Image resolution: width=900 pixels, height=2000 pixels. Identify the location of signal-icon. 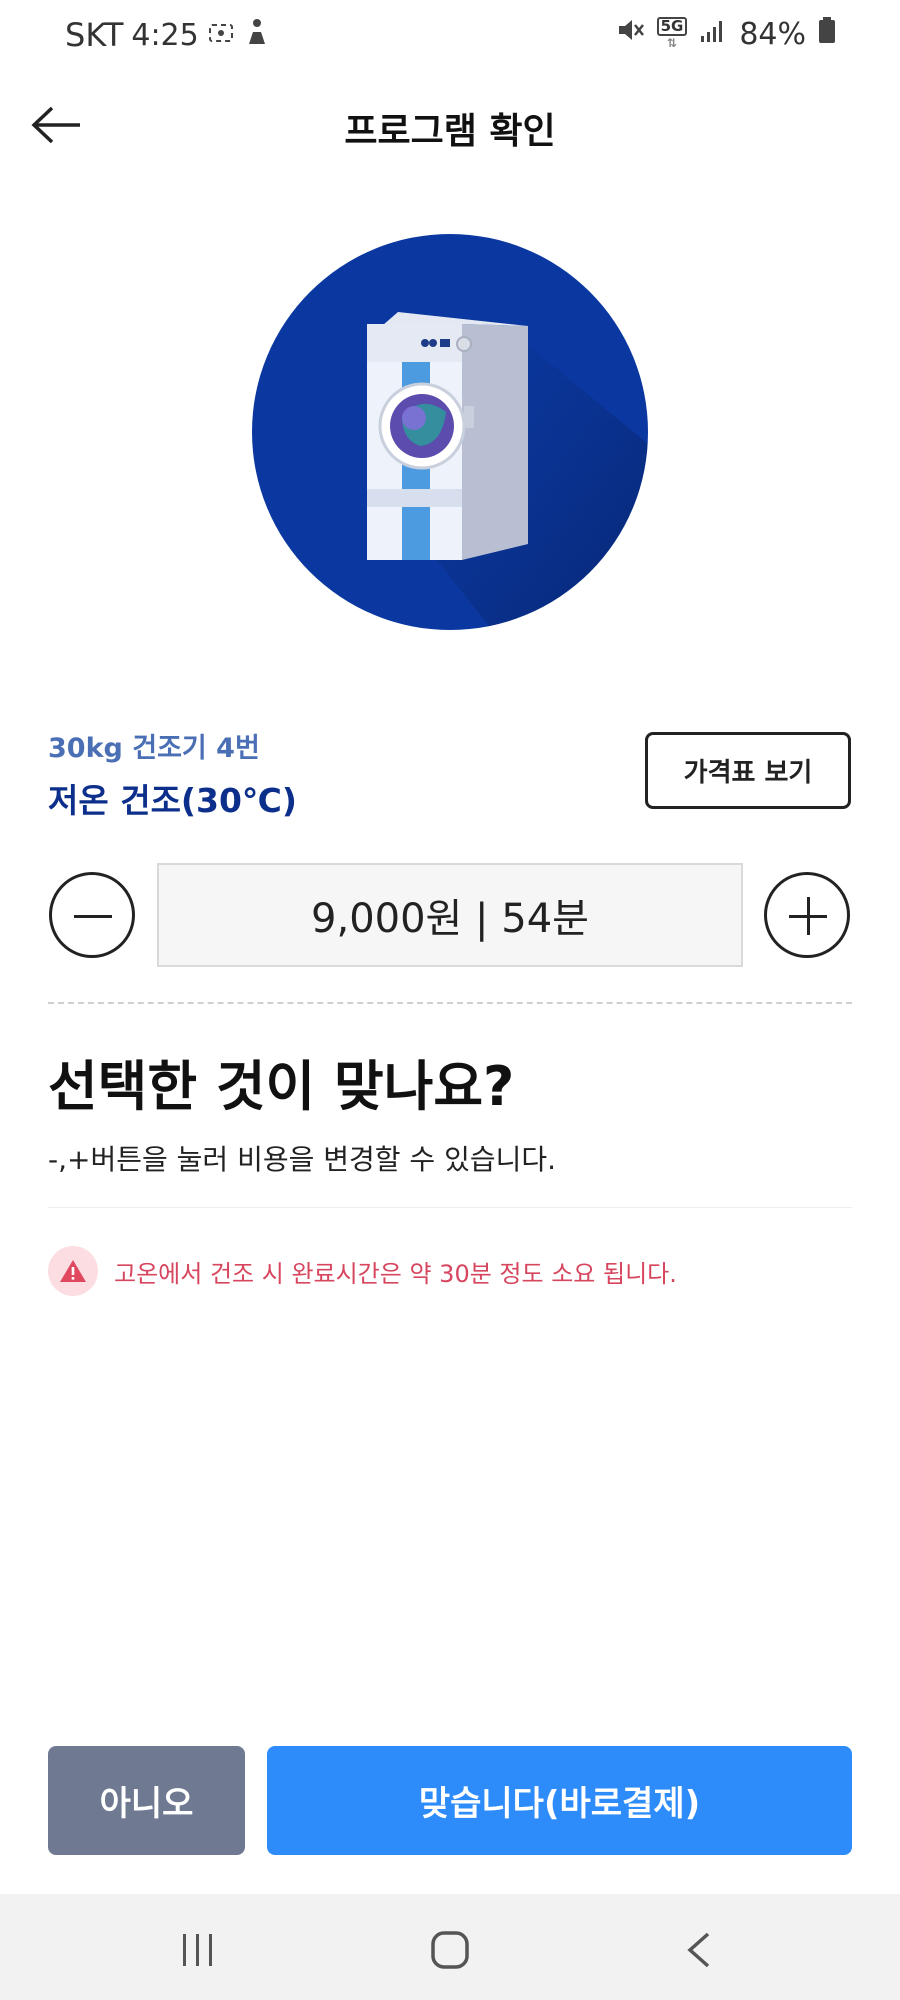
(713, 34).